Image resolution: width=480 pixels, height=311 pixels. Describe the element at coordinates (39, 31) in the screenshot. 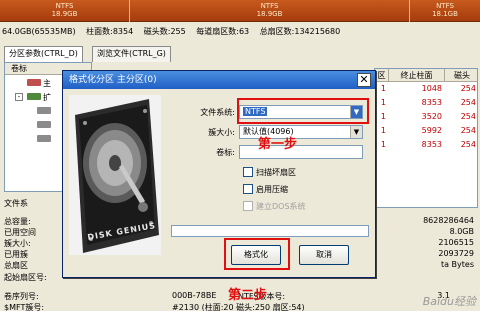

I see `disk-capacity: 64.0GB(65535MB)` at that location.